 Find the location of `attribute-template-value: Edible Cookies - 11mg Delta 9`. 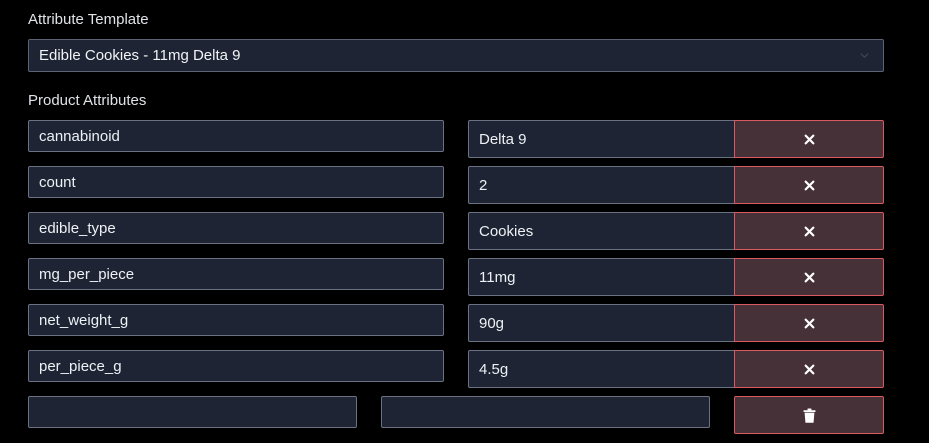

attribute-template-value: Edible Cookies - 11mg Delta 9 is located at coordinates (140, 55).